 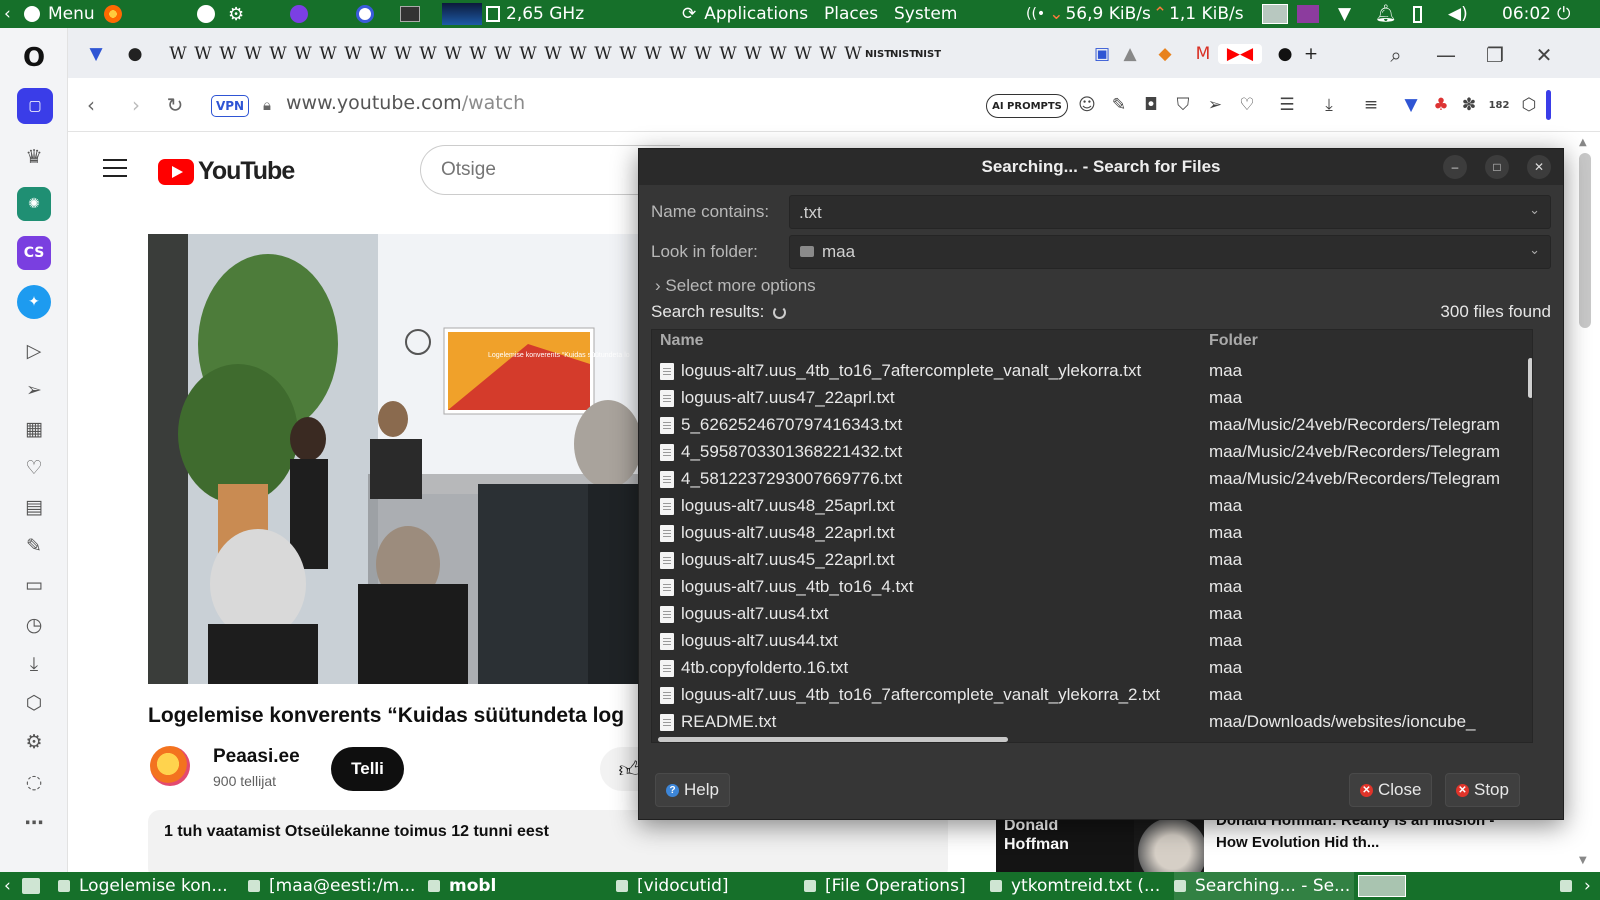 What do you see at coordinates (1130, 54) in the screenshot?
I see `tab-triangle-icon: ▲` at bounding box center [1130, 54].